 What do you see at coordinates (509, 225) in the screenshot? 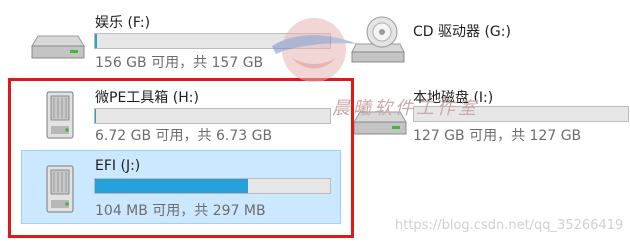
I see `blog-watermark: https://blog.csdn.net/qq_35266419` at bounding box center [509, 225].